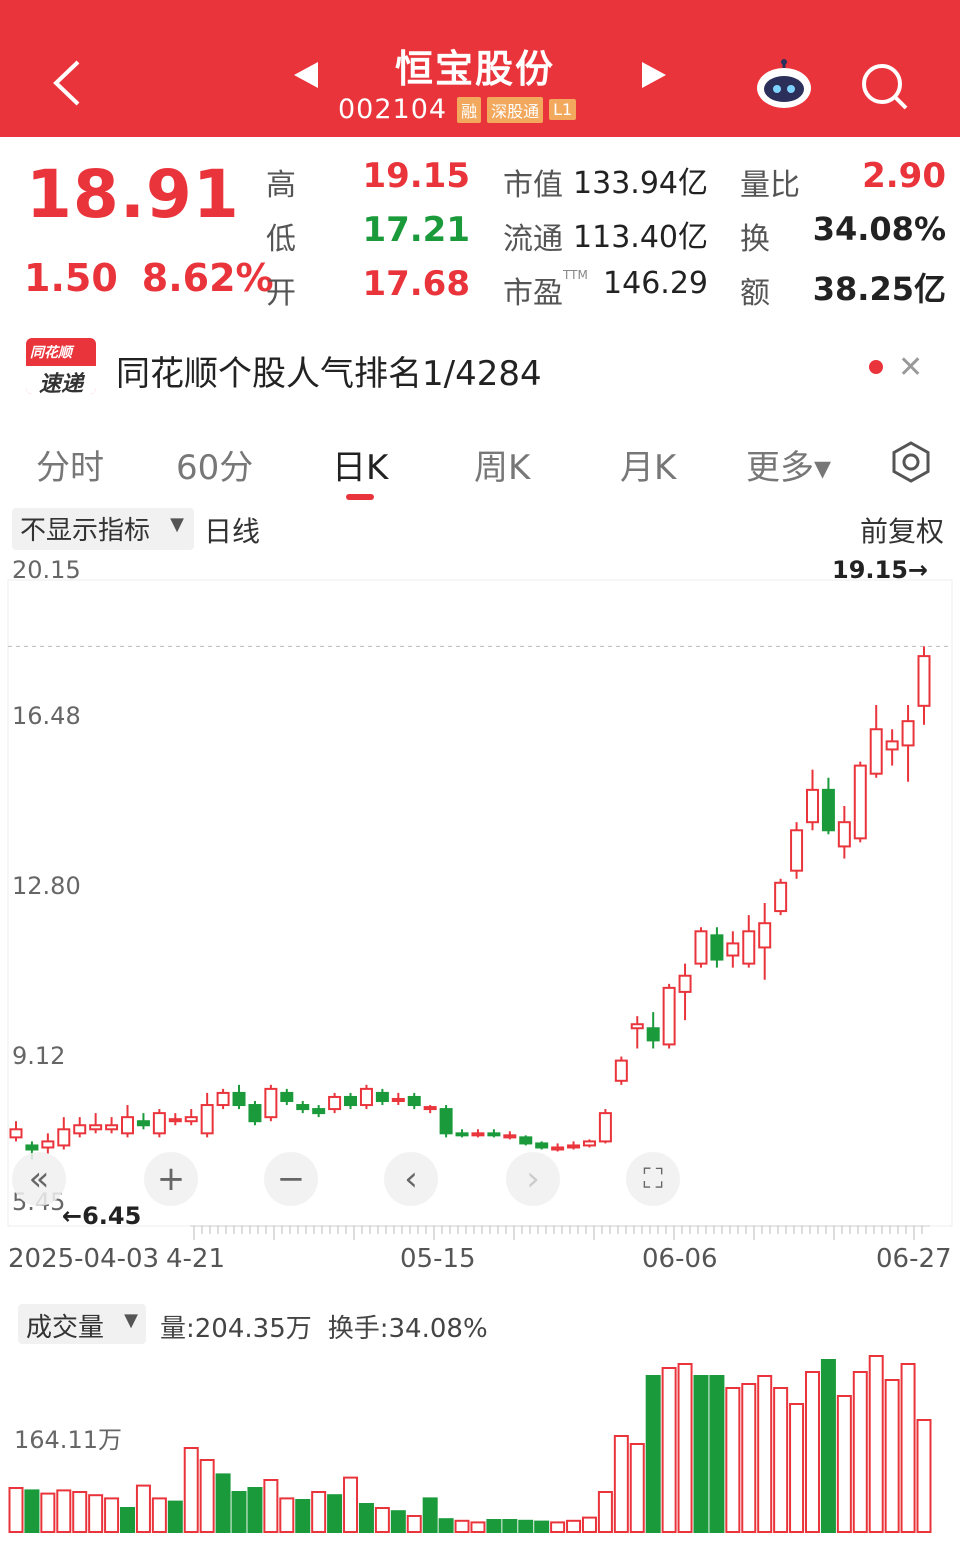  I want to click on volume-indicator-select: 成交量 ▼, so click(82, 1324).